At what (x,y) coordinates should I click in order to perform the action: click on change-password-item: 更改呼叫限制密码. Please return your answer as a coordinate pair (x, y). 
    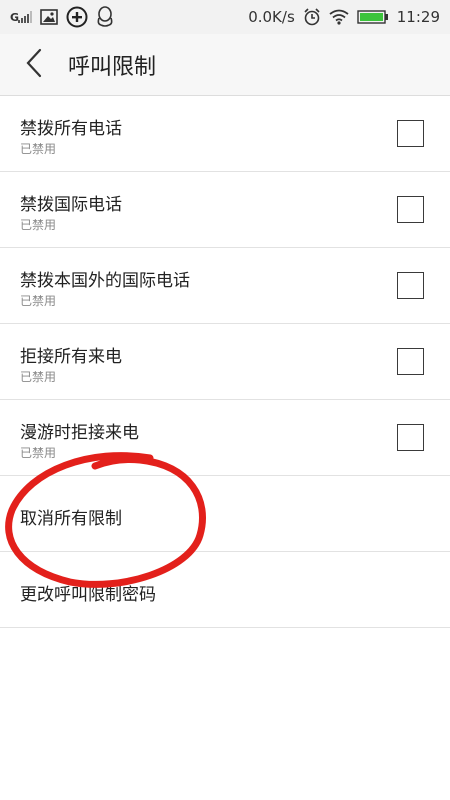
    Looking at the image, I should click on (225, 590).